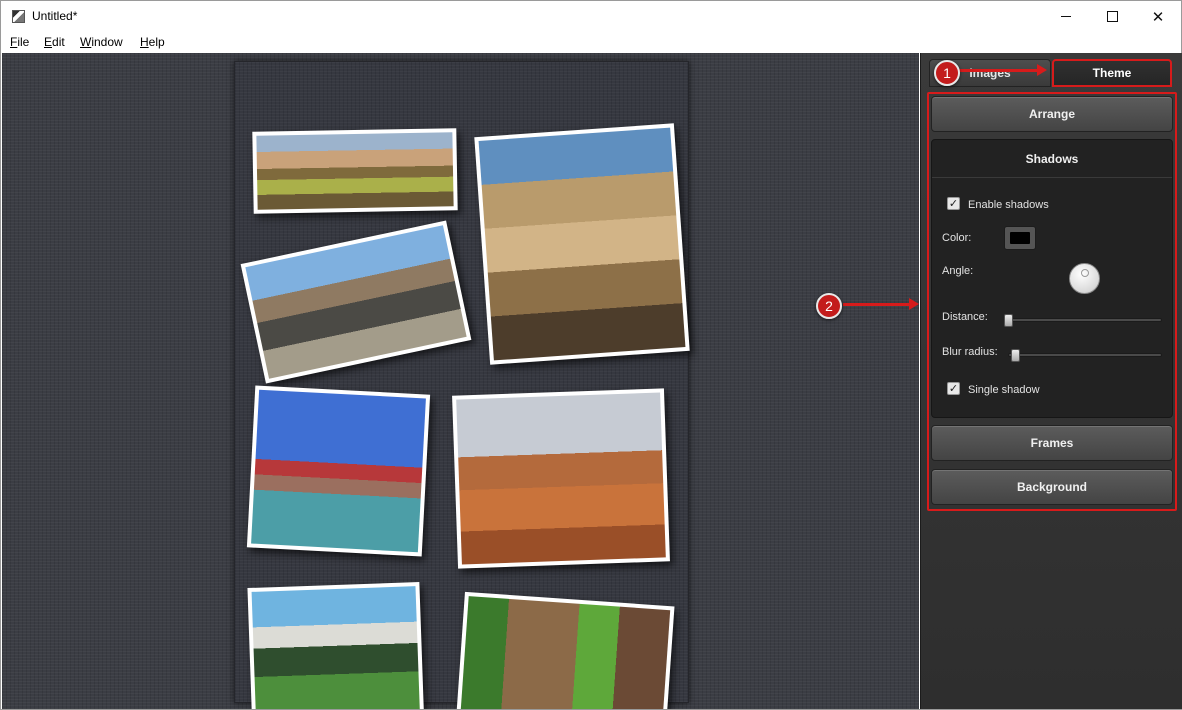 Image resolution: width=1182 pixels, height=710 pixels. Describe the element at coordinates (970, 352) in the screenshot. I see `blur-radius-label: Blur radius:` at that location.